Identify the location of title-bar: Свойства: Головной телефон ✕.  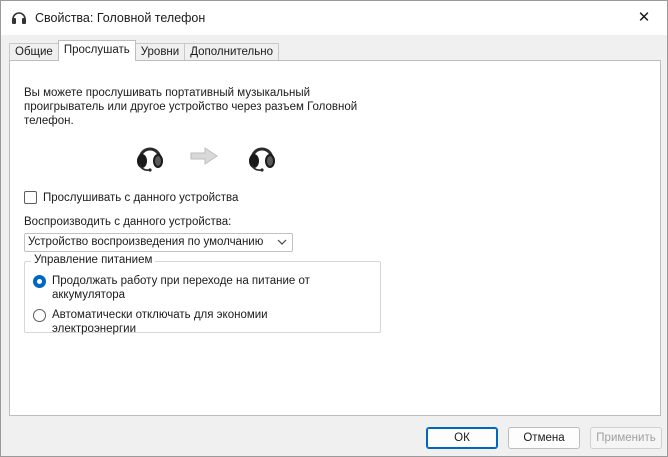
(334, 18).